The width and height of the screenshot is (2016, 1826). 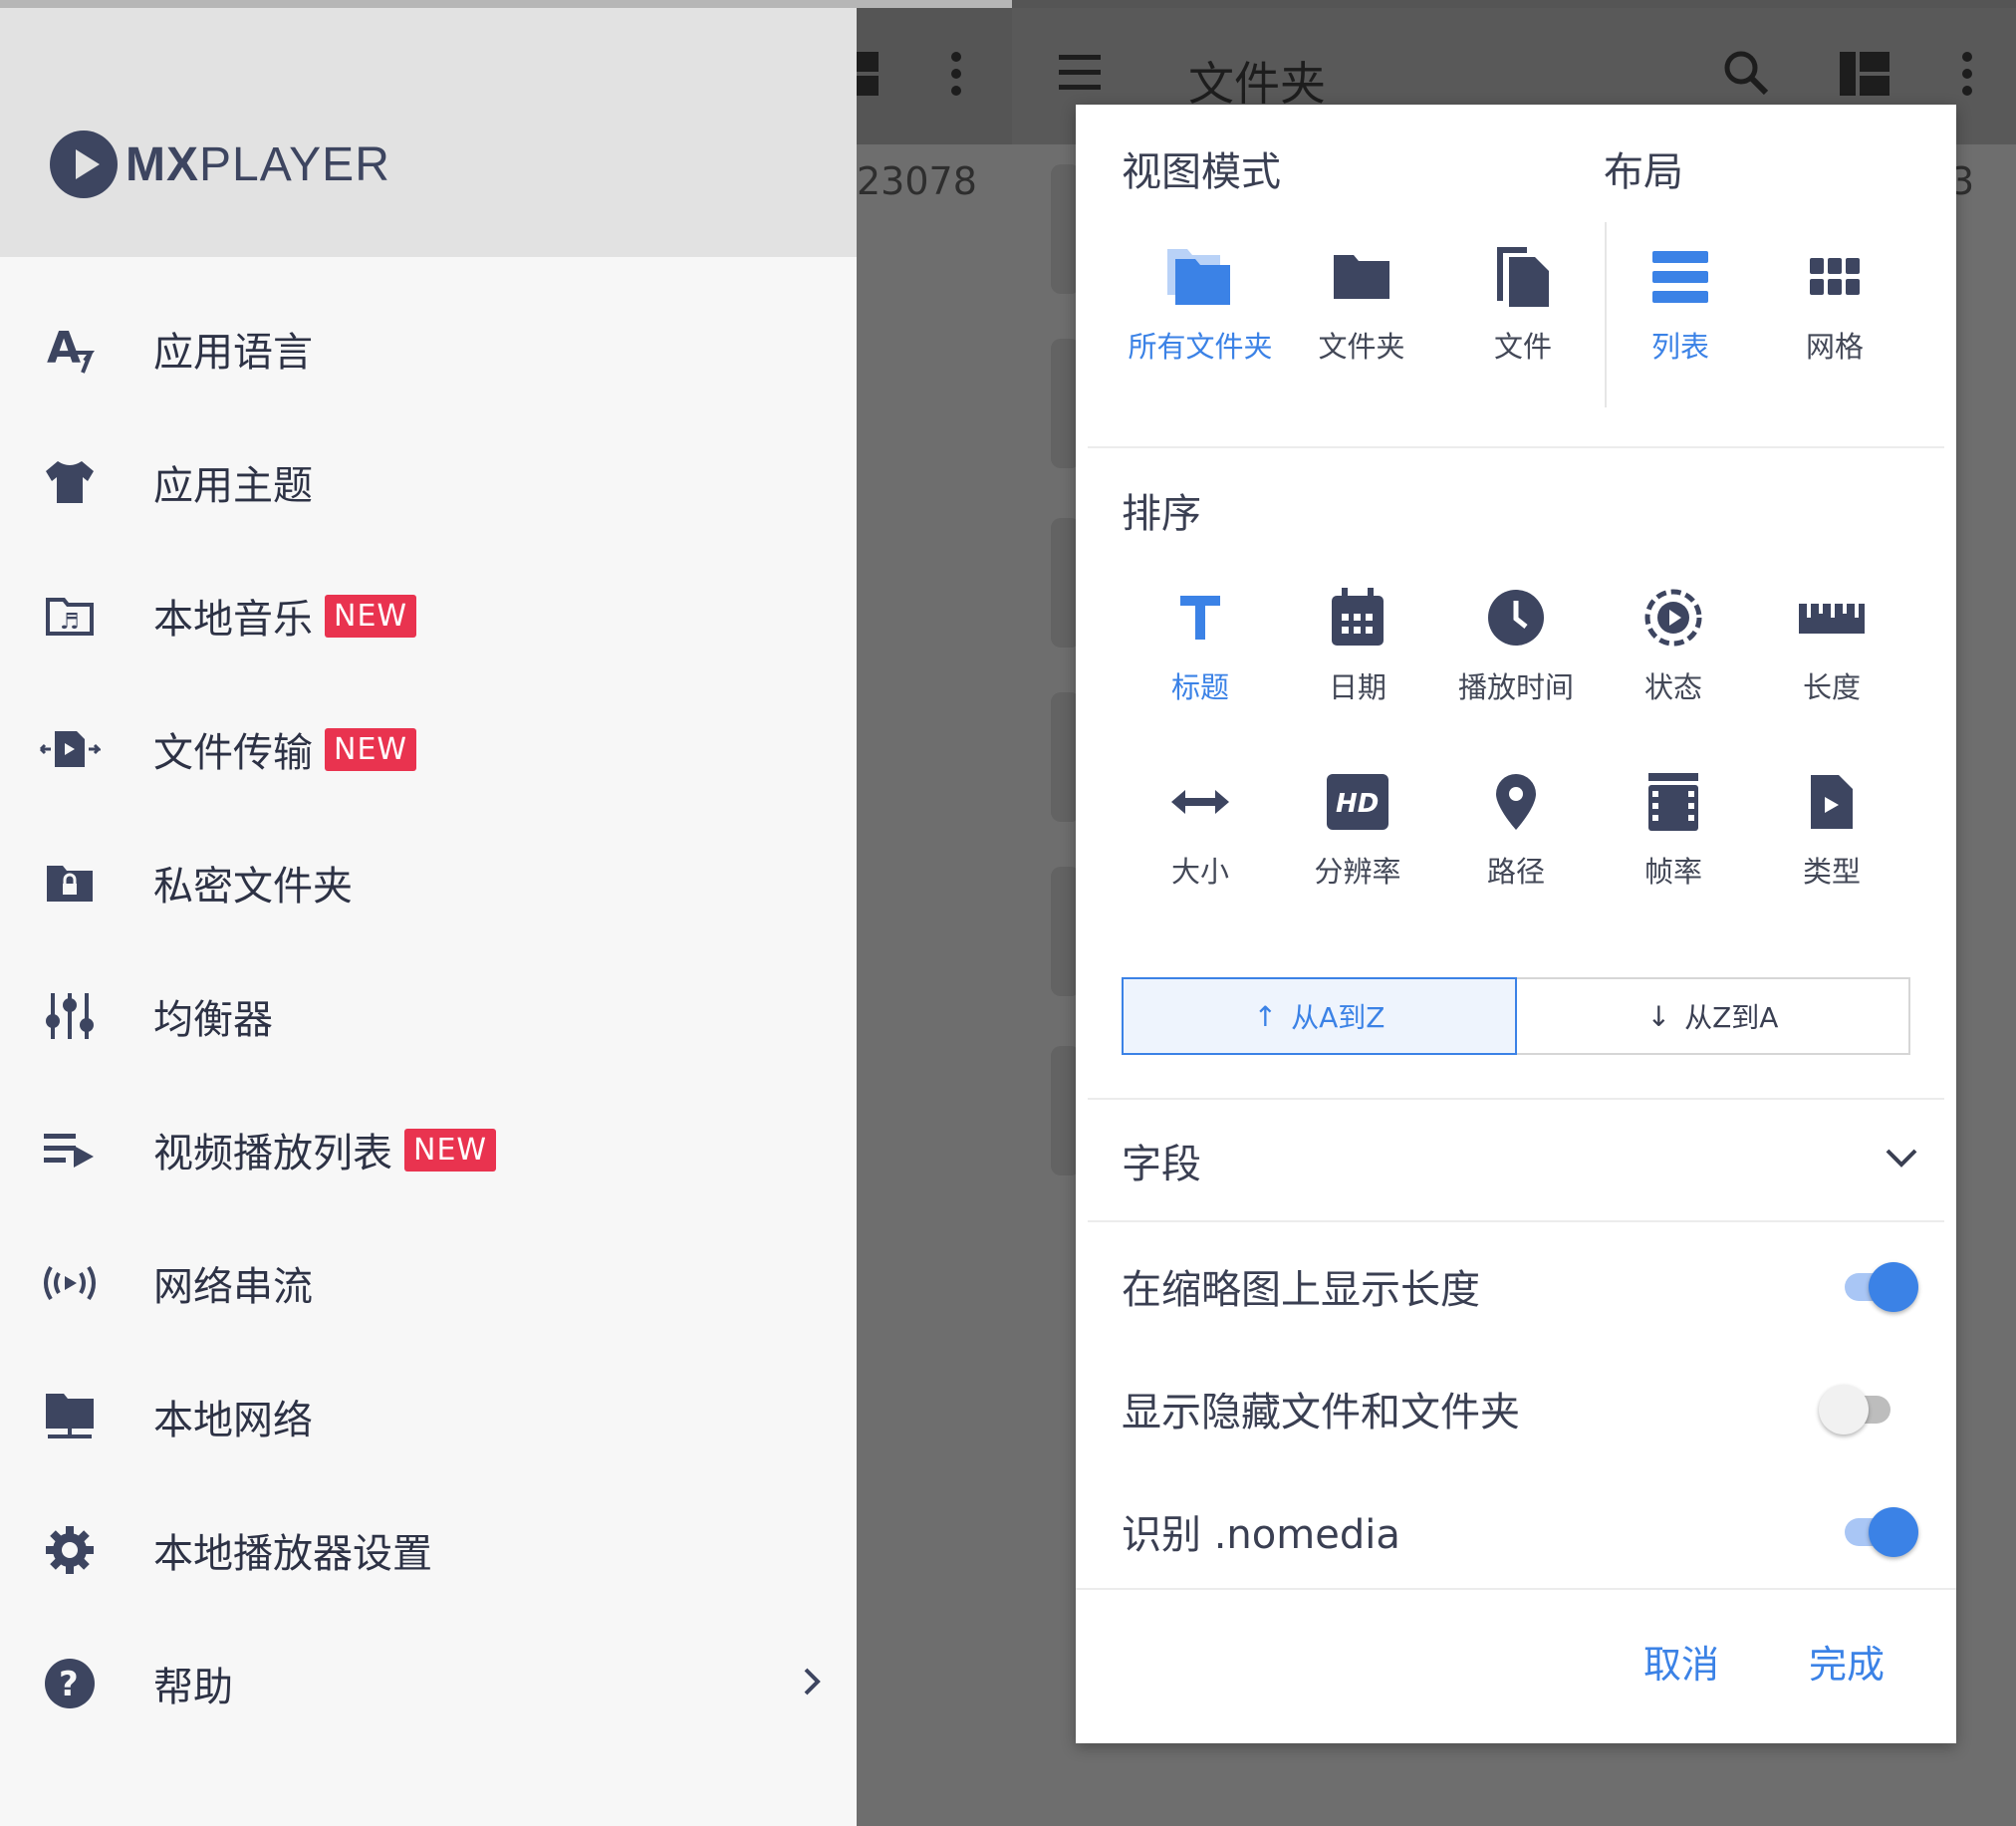 I want to click on music-folder-icon: ♬, so click(x=70, y=616).